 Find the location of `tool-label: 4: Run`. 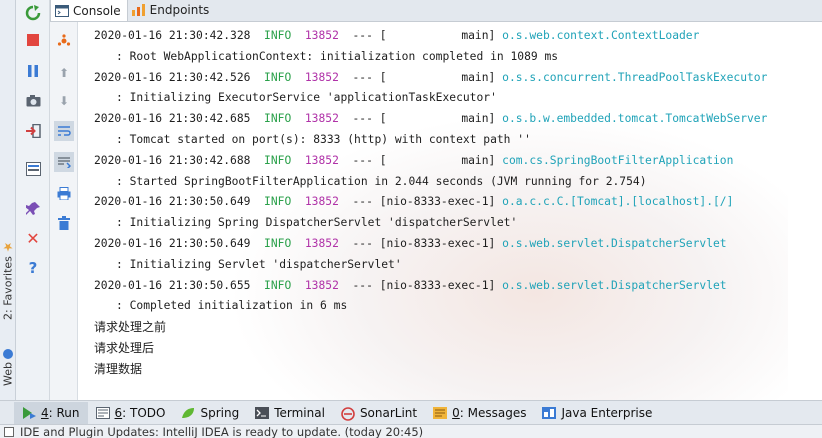

tool-label: 4: Run is located at coordinates (60, 413).